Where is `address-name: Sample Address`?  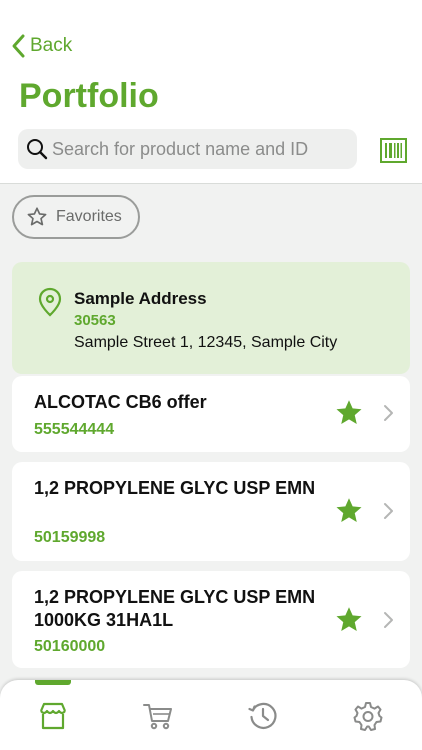
address-name: Sample Address is located at coordinates (140, 298).